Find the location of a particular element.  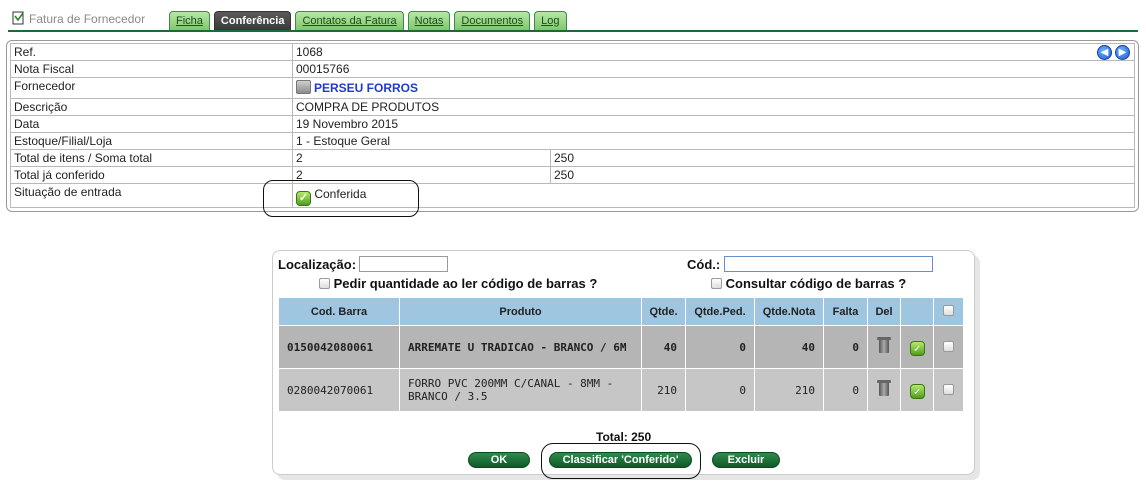

row-qty: 40 is located at coordinates (663, 347).